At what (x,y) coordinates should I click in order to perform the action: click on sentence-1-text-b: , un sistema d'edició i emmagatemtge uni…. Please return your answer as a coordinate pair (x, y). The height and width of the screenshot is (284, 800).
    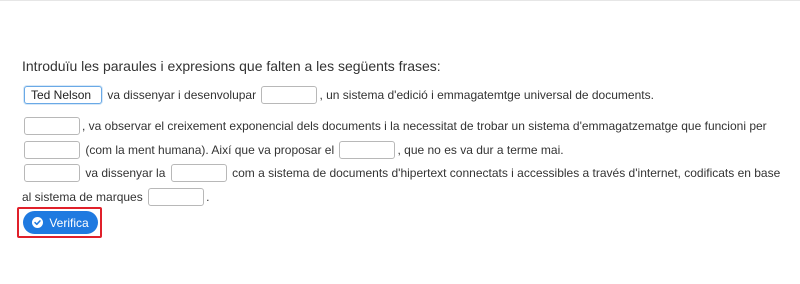
    Looking at the image, I should click on (486, 95).